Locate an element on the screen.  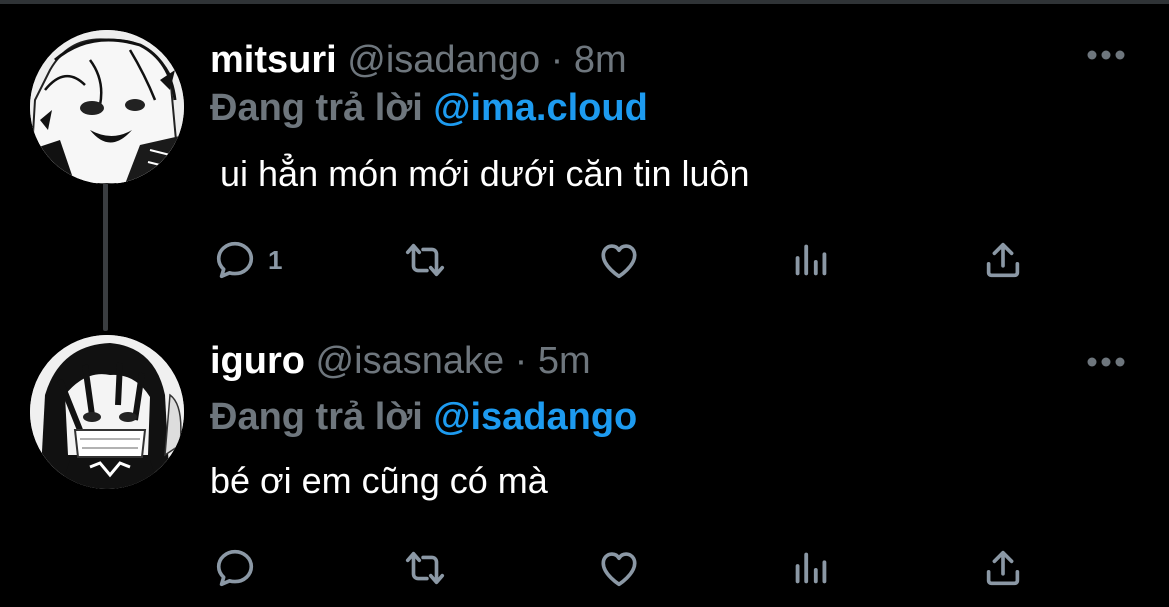
timestamp: 5m is located at coordinates (564, 361).